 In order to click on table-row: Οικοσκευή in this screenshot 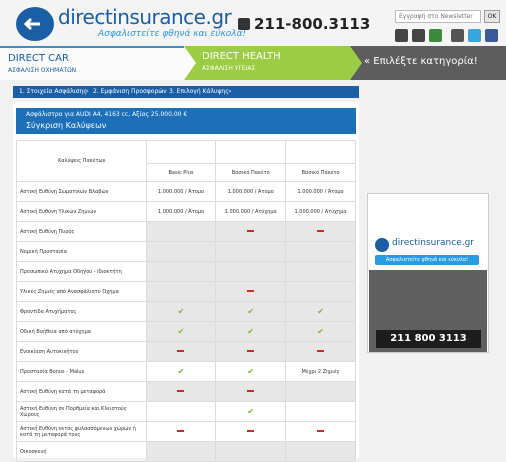, I will do `click(186, 451)`.